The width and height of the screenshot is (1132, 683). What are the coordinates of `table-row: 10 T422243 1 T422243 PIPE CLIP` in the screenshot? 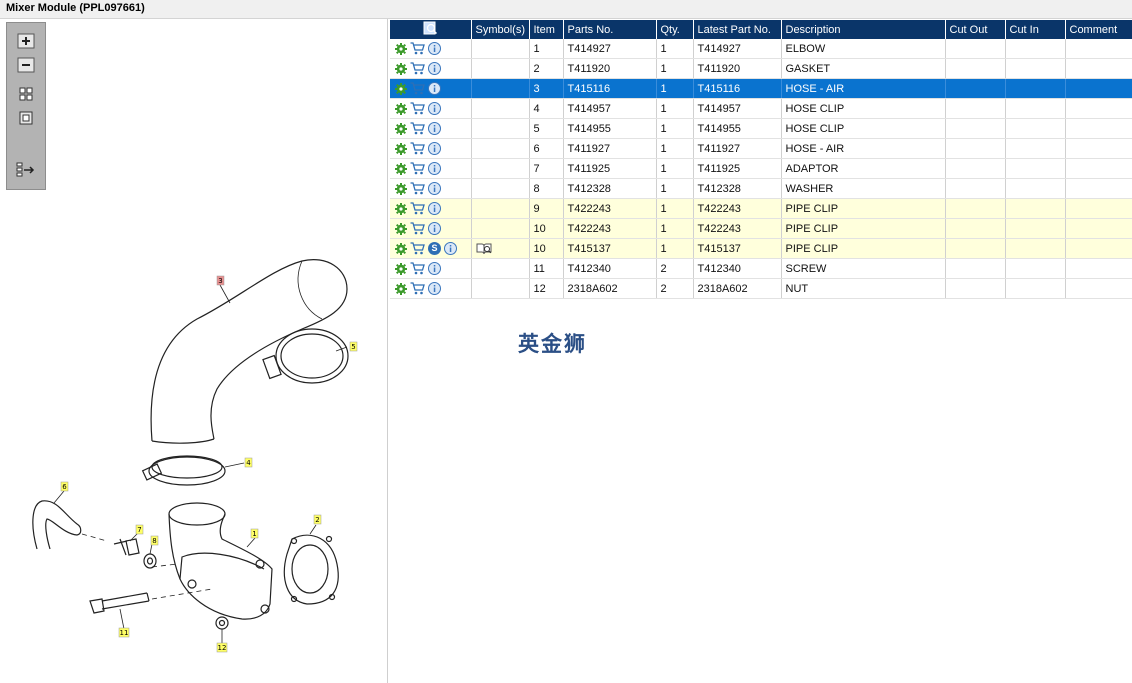 It's located at (761, 228).